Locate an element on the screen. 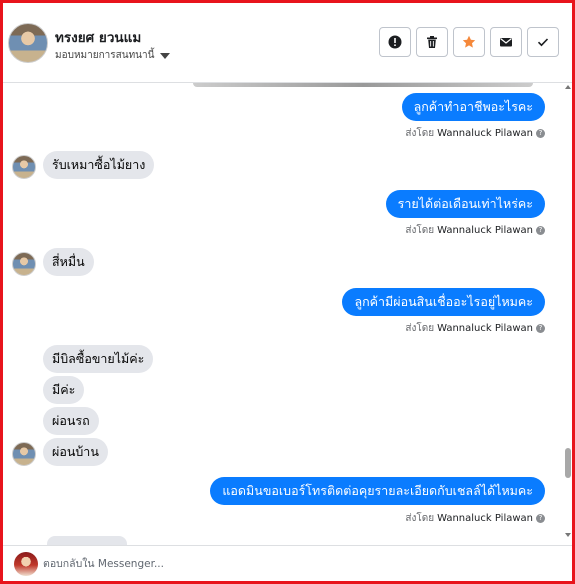  action-toolbar is located at coordinates (469, 42).